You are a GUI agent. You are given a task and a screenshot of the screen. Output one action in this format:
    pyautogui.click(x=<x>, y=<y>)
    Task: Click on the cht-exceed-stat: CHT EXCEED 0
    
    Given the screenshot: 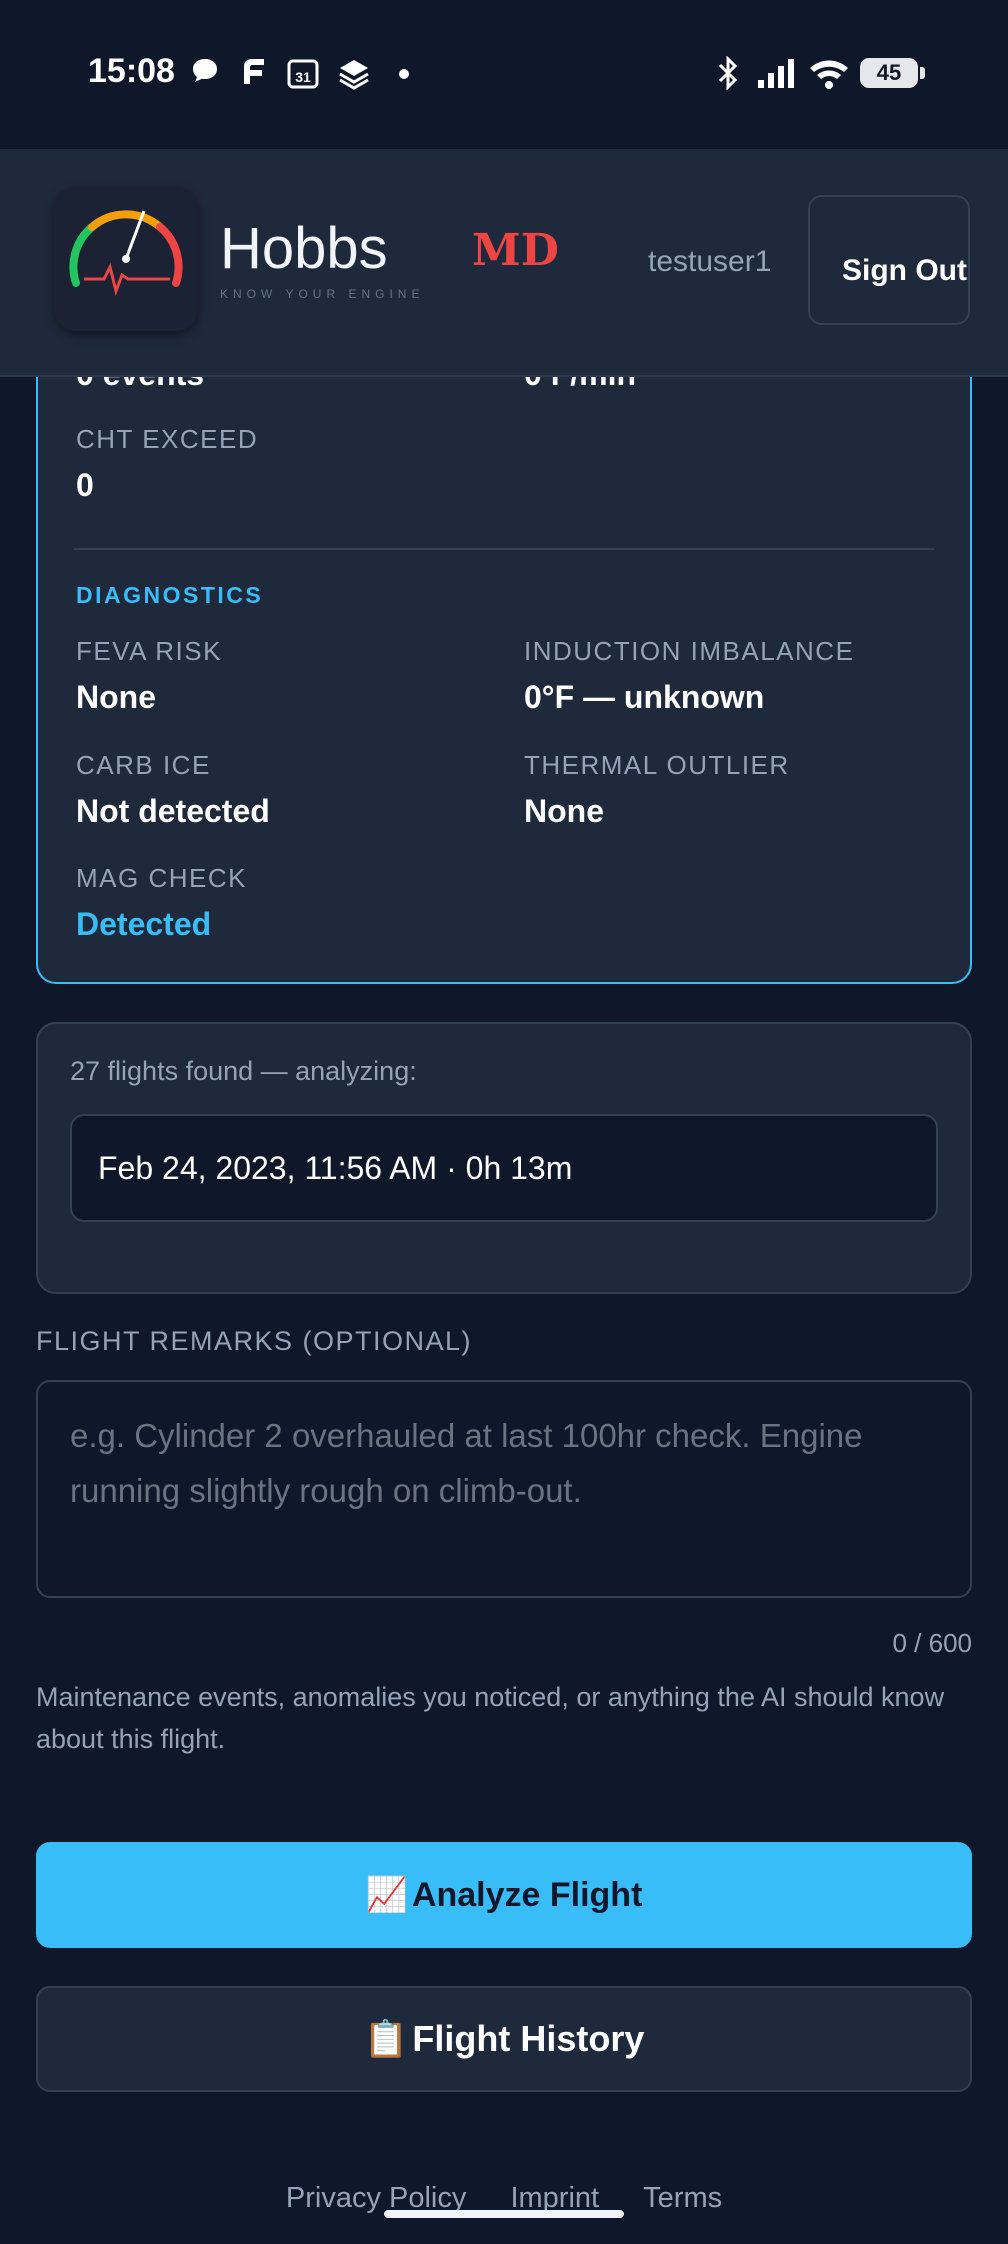 What is the action you would take?
    pyautogui.click(x=167, y=464)
    